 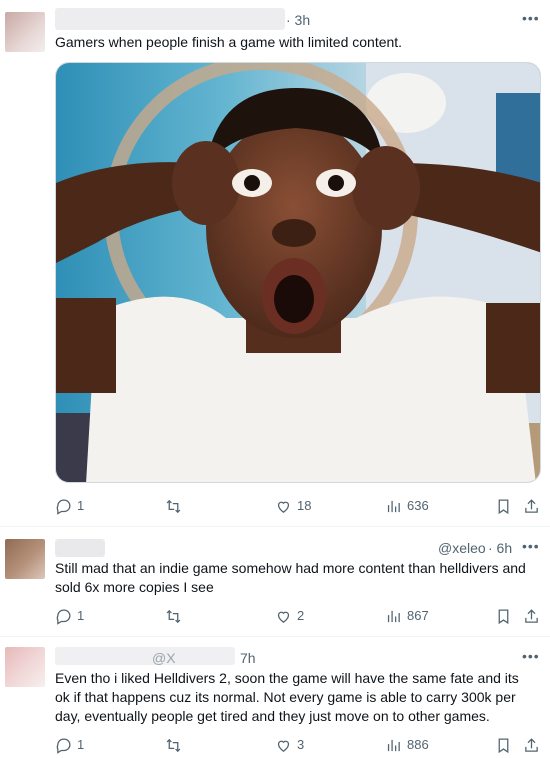 What do you see at coordinates (298, 20) in the screenshot?
I see `post-time: · 3h` at bounding box center [298, 20].